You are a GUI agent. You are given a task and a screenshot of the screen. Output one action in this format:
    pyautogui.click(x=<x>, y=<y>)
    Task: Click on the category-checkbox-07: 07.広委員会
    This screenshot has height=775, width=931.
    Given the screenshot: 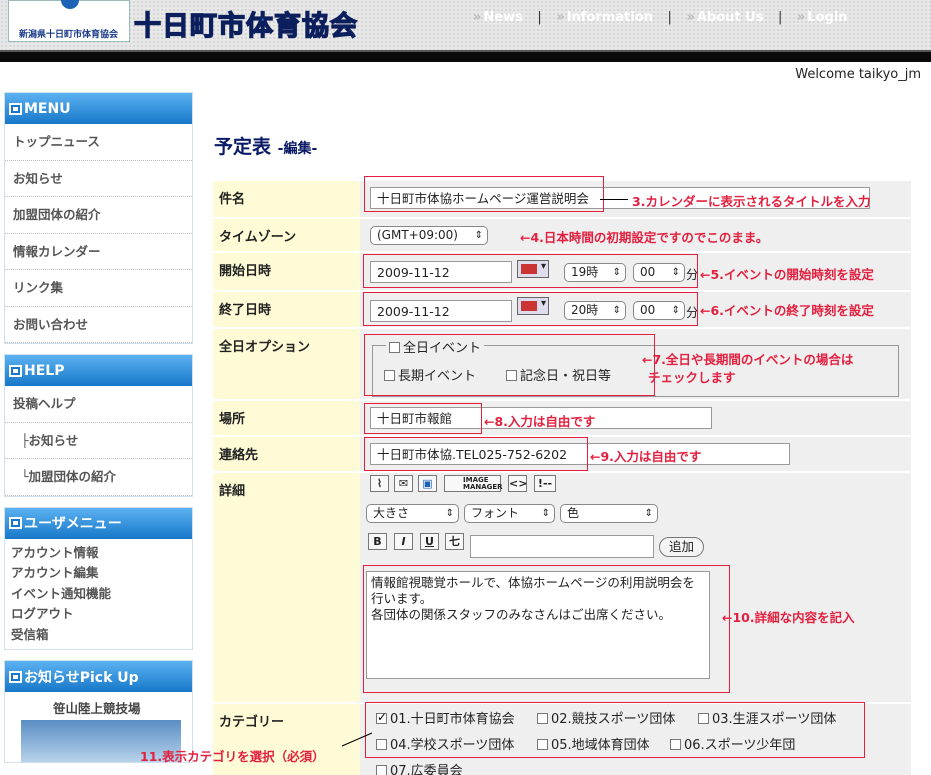 What is the action you would take?
    pyautogui.click(x=419, y=767)
    